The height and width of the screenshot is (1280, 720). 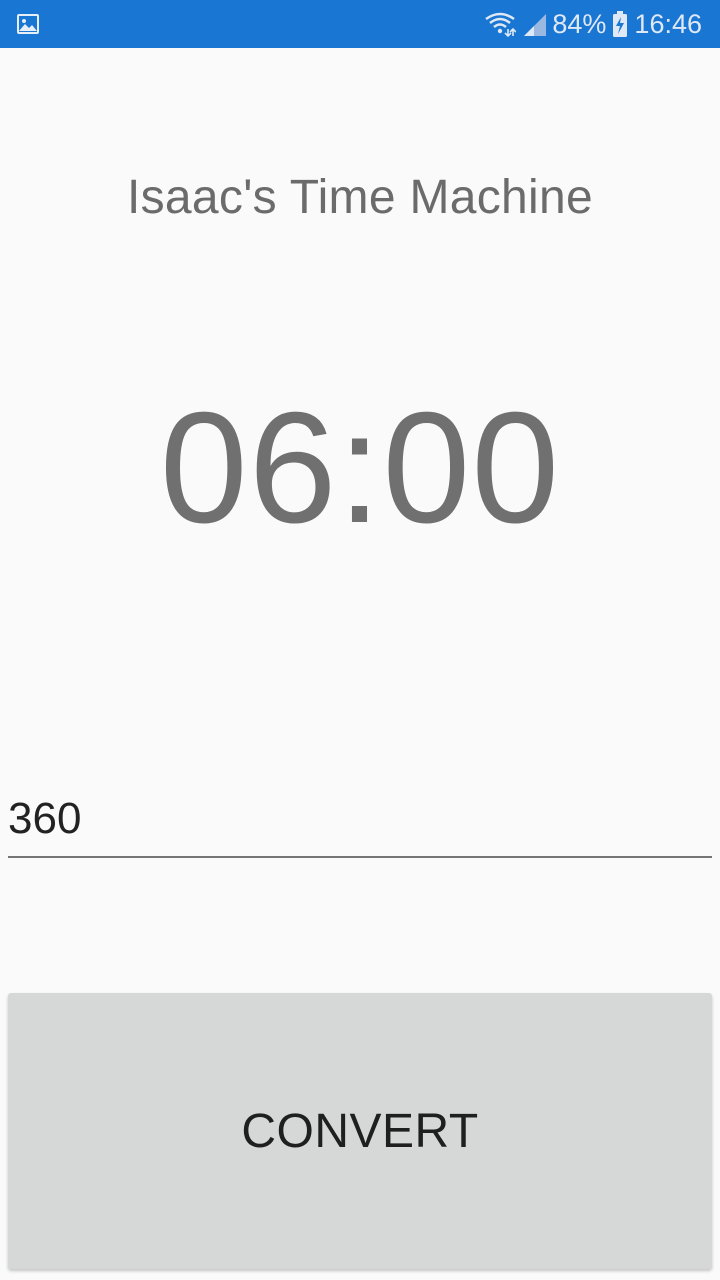 What do you see at coordinates (534, 24) in the screenshot?
I see `signal-icon` at bounding box center [534, 24].